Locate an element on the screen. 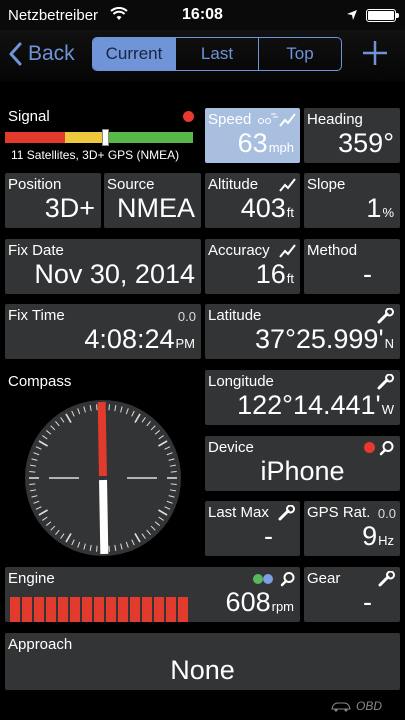 Image resolution: width=405 pixels, height=720 pixels. device-label: Device is located at coordinates (231, 447).